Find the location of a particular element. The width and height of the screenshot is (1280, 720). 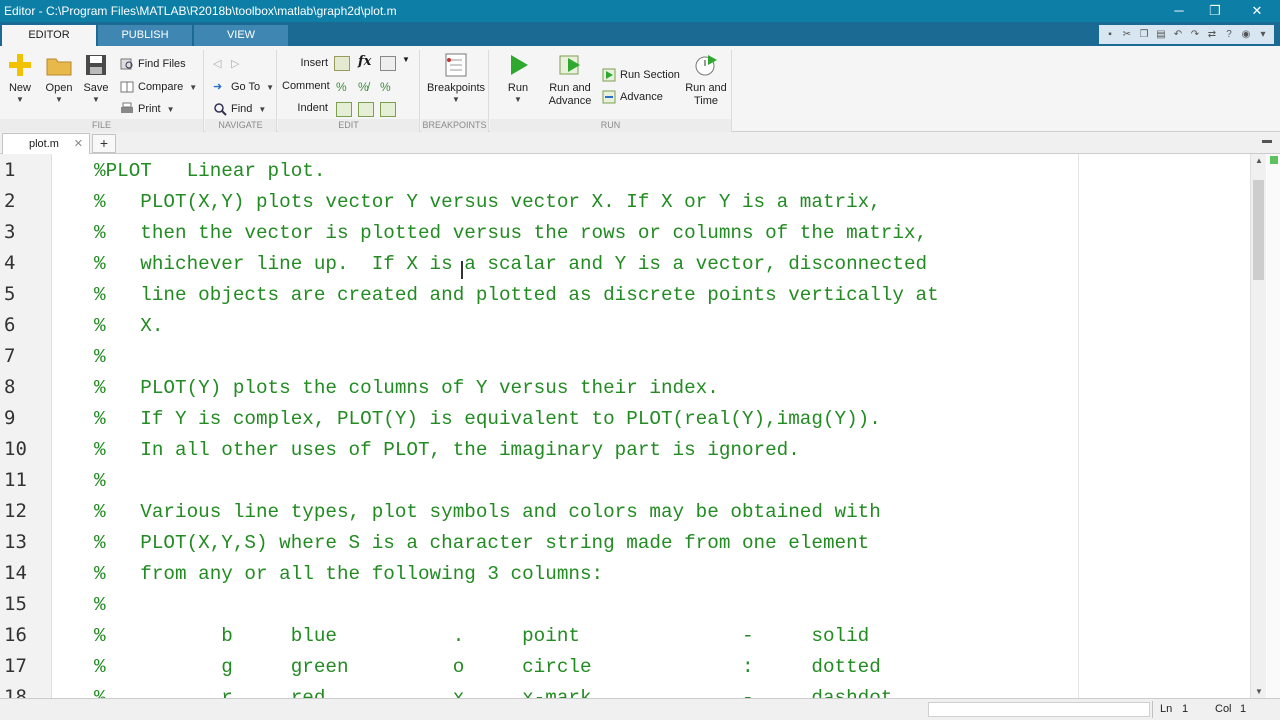

help-icon: ? is located at coordinates (1229, 35).